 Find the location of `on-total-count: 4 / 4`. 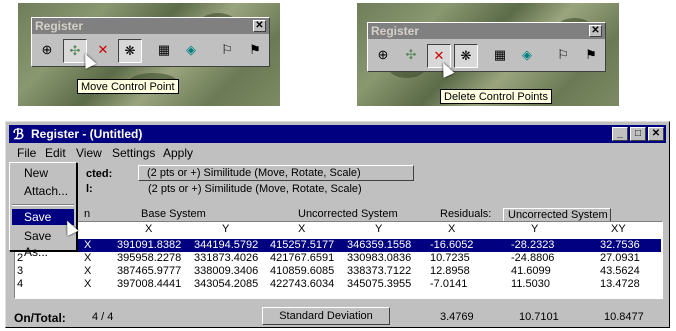

on-total-count: 4 / 4 is located at coordinates (103, 317).